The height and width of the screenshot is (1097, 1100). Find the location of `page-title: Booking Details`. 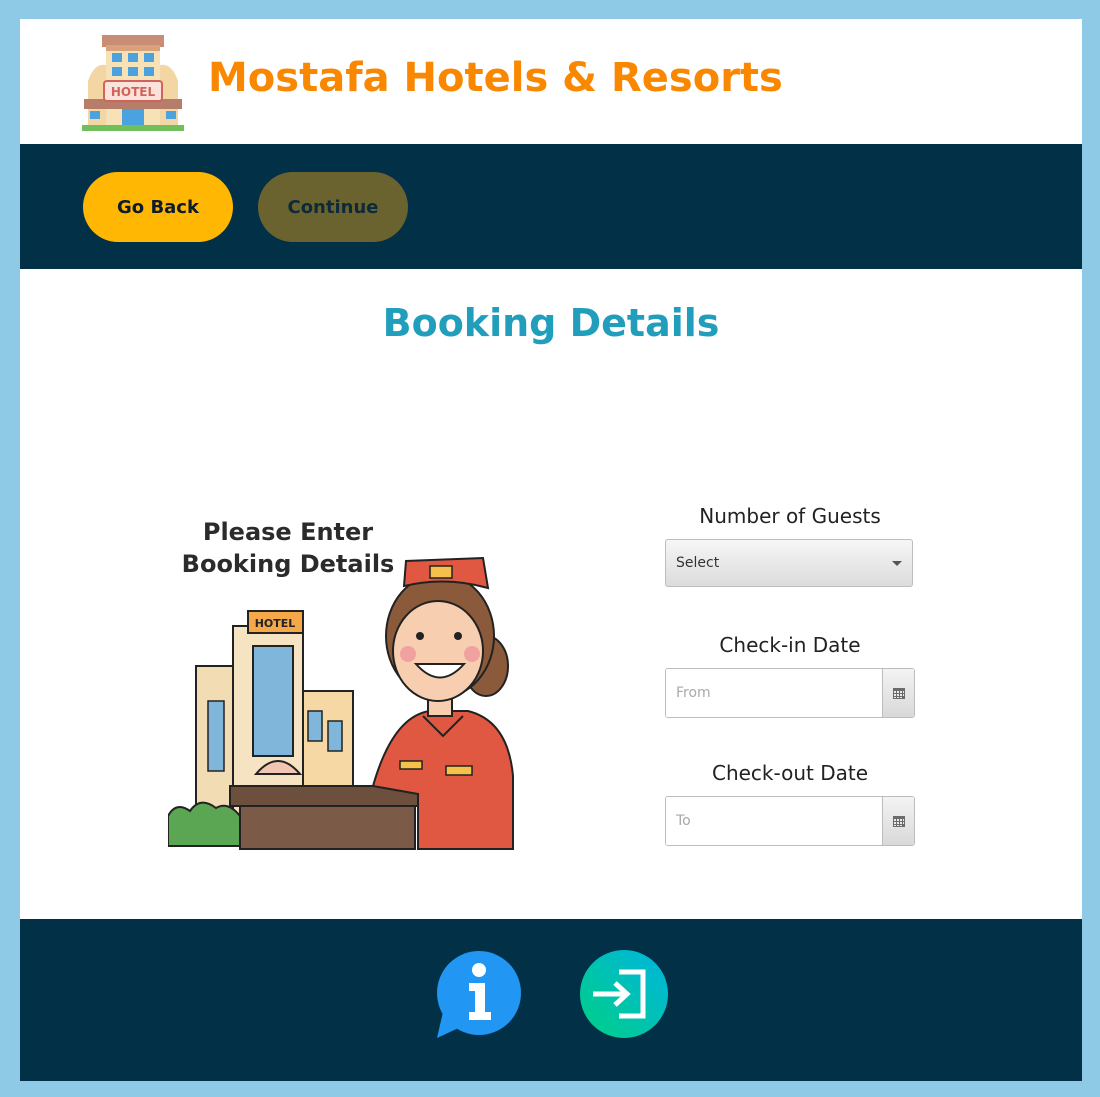

page-title: Booking Details is located at coordinates (551, 323).